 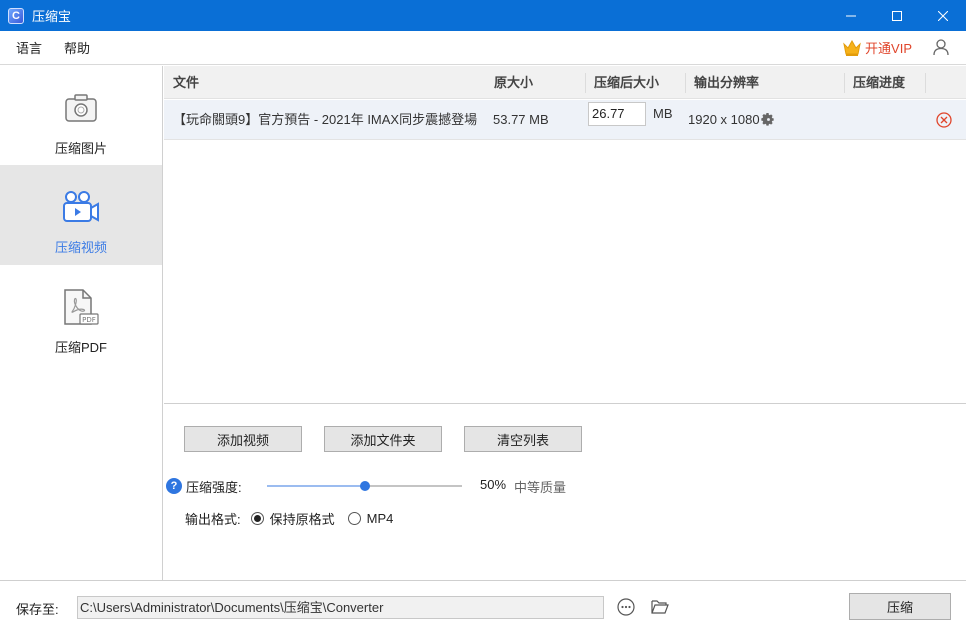 I want to click on column-divider, so click(x=925, y=83).